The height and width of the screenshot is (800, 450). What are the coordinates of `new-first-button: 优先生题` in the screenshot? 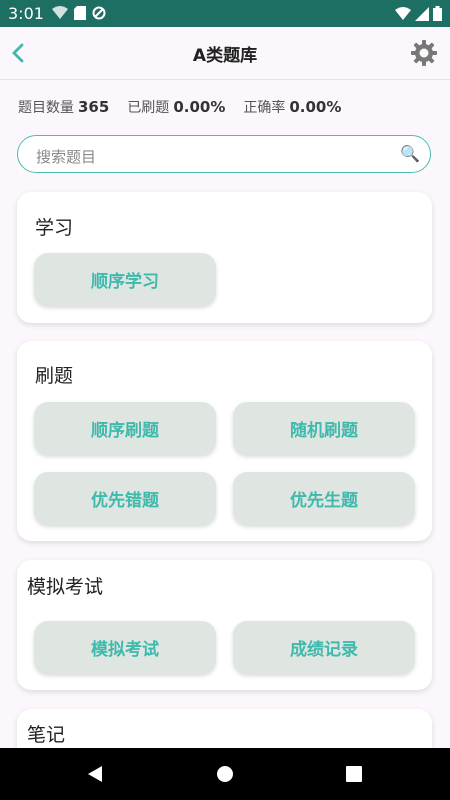 It's located at (324, 498).